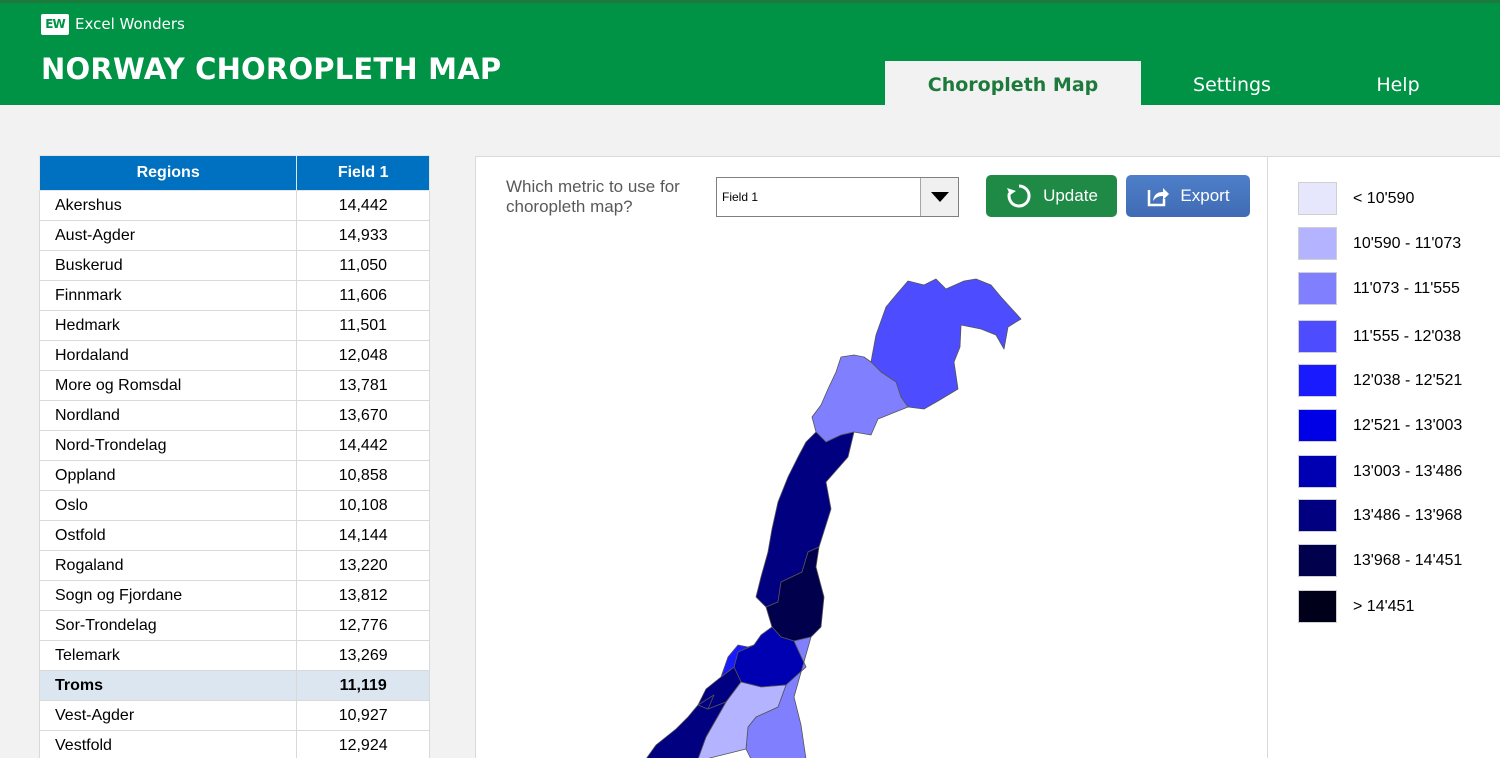 The image size is (1500, 758). What do you see at coordinates (168, 295) in the screenshot?
I see `region-cell: Finnmark` at bounding box center [168, 295].